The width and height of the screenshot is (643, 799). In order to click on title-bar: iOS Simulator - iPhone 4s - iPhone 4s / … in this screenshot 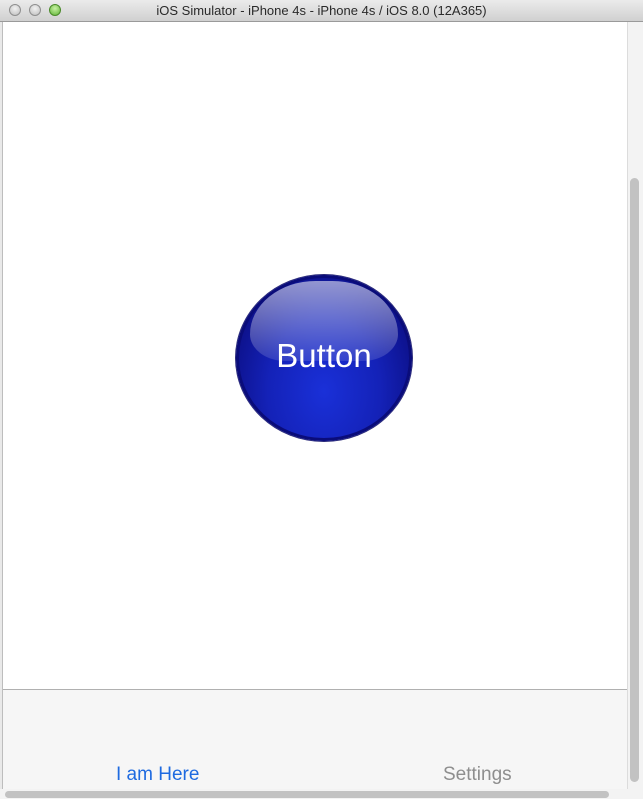, I will do `click(321, 11)`.